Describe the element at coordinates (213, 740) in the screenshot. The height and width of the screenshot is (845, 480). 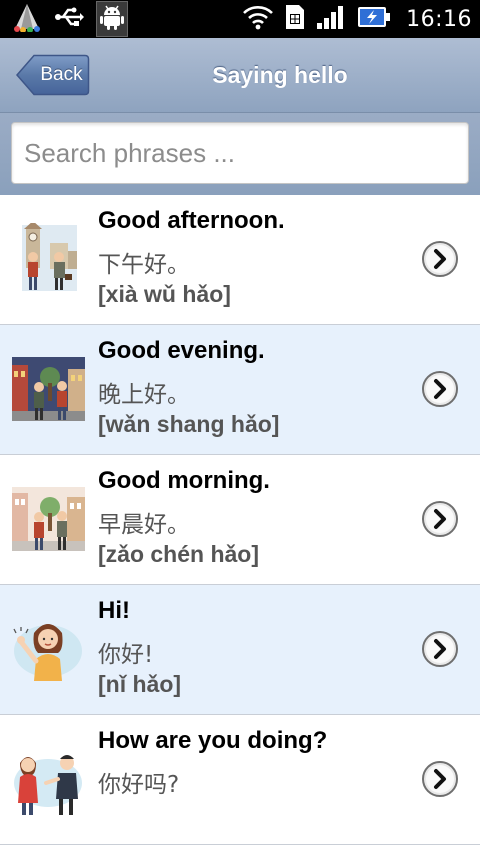
I see `phrase-english: How are you doing?` at that location.